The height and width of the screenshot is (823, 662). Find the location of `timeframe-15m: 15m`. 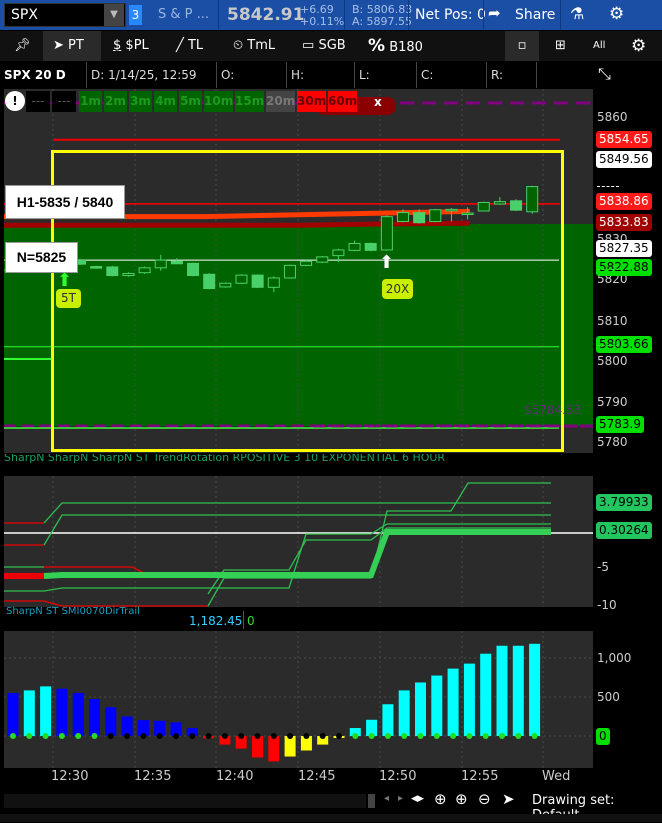

timeframe-15m: 15m is located at coordinates (249, 101).